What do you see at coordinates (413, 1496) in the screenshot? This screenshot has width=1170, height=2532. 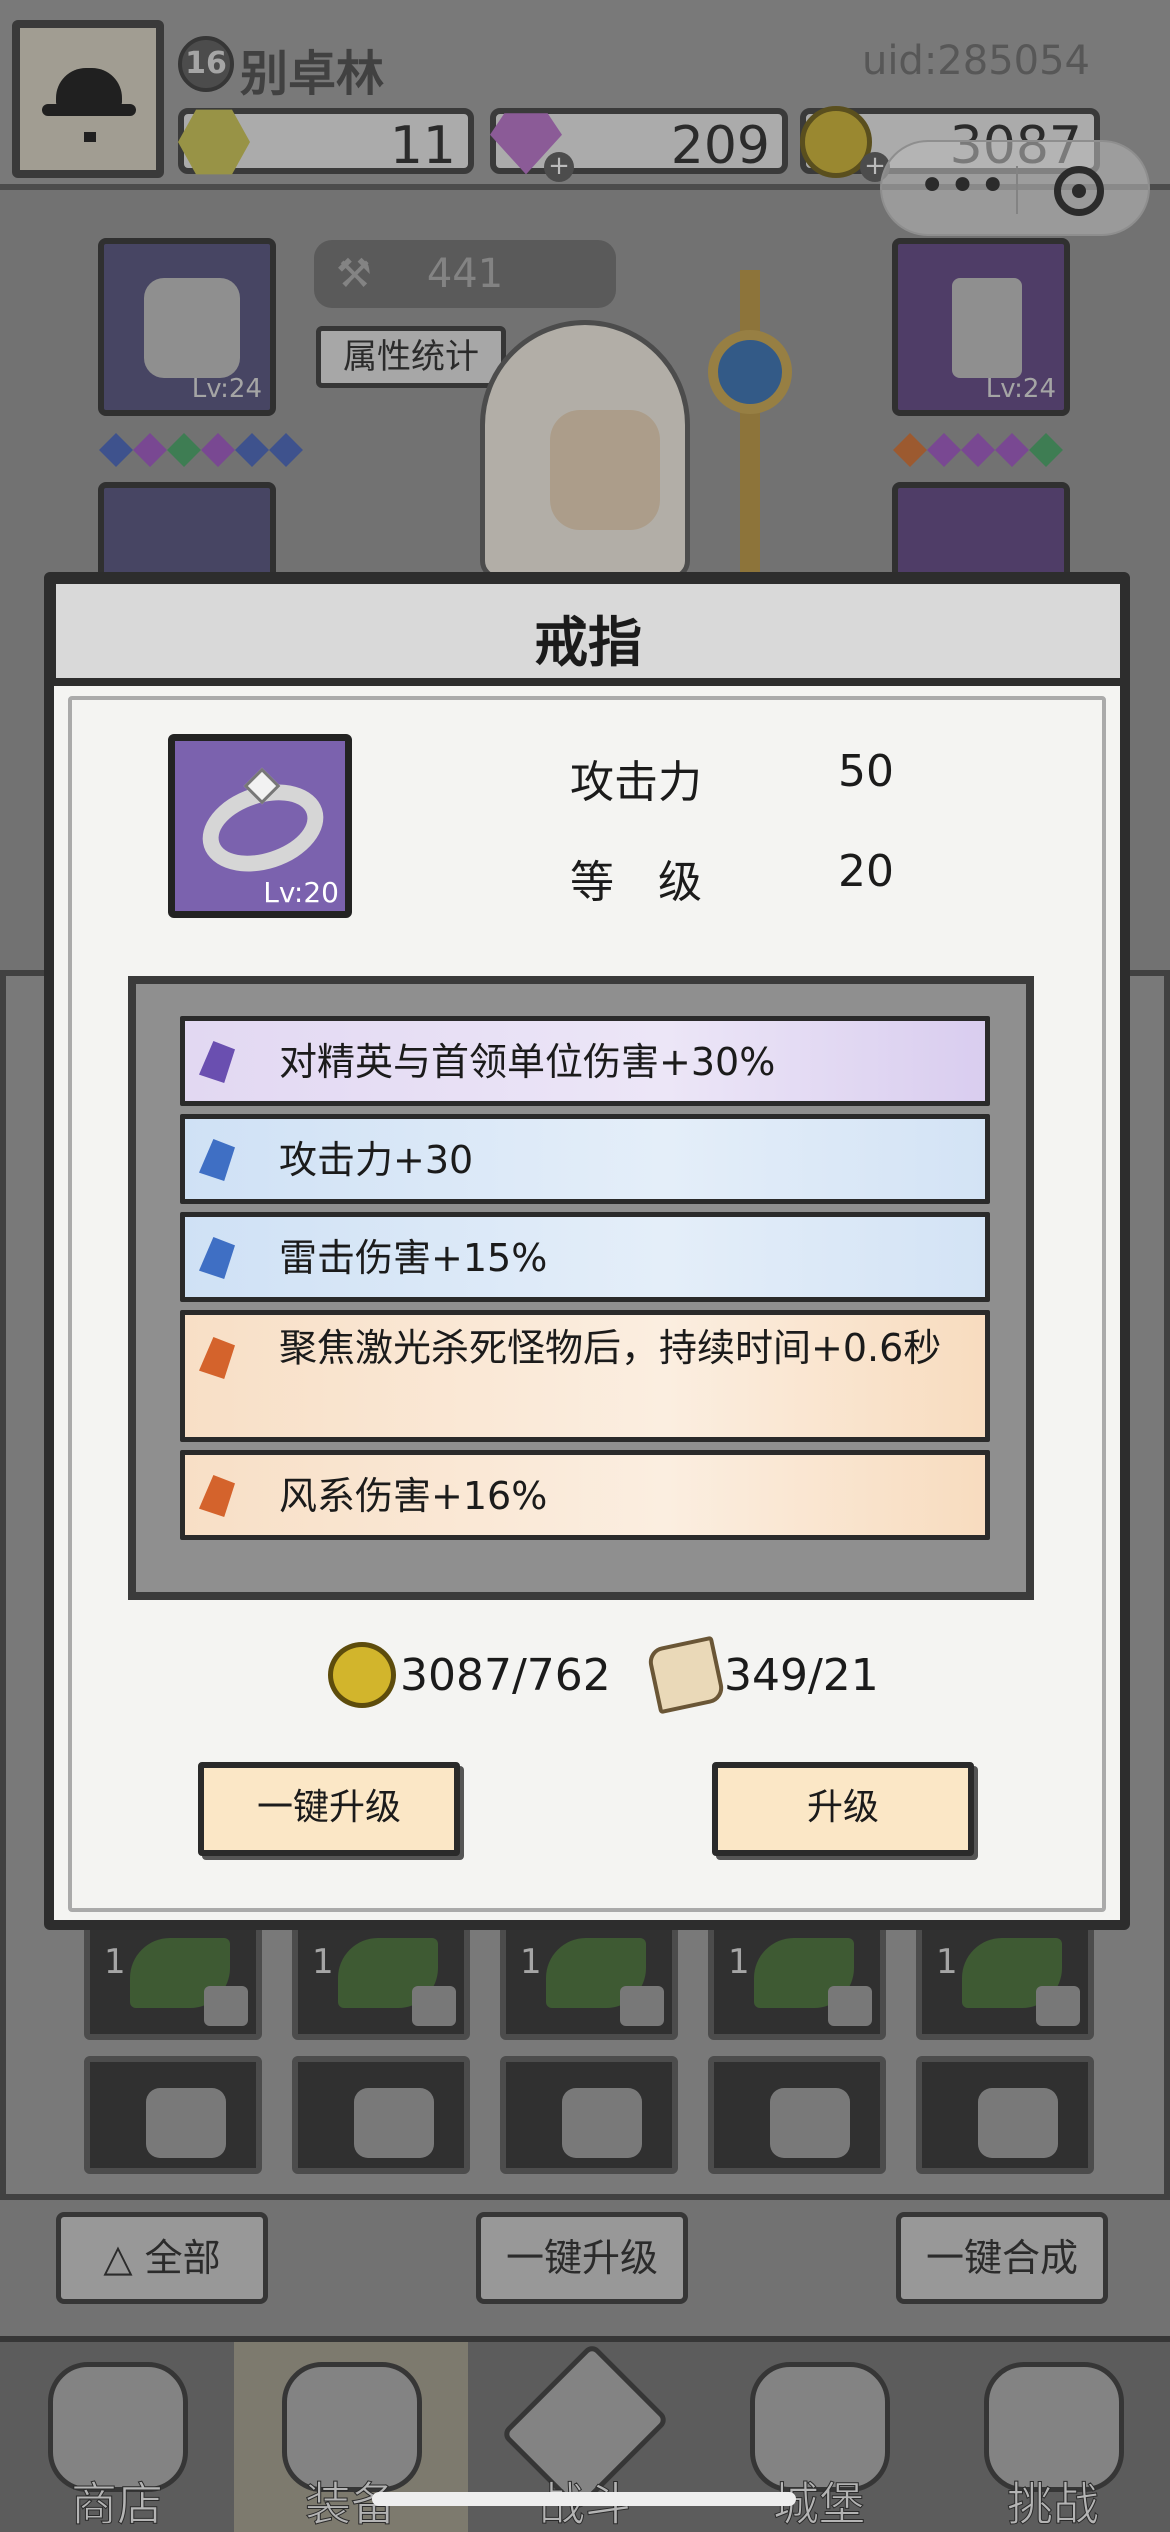 I see `affix-text: 风系伤害+16%` at bounding box center [413, 1496].